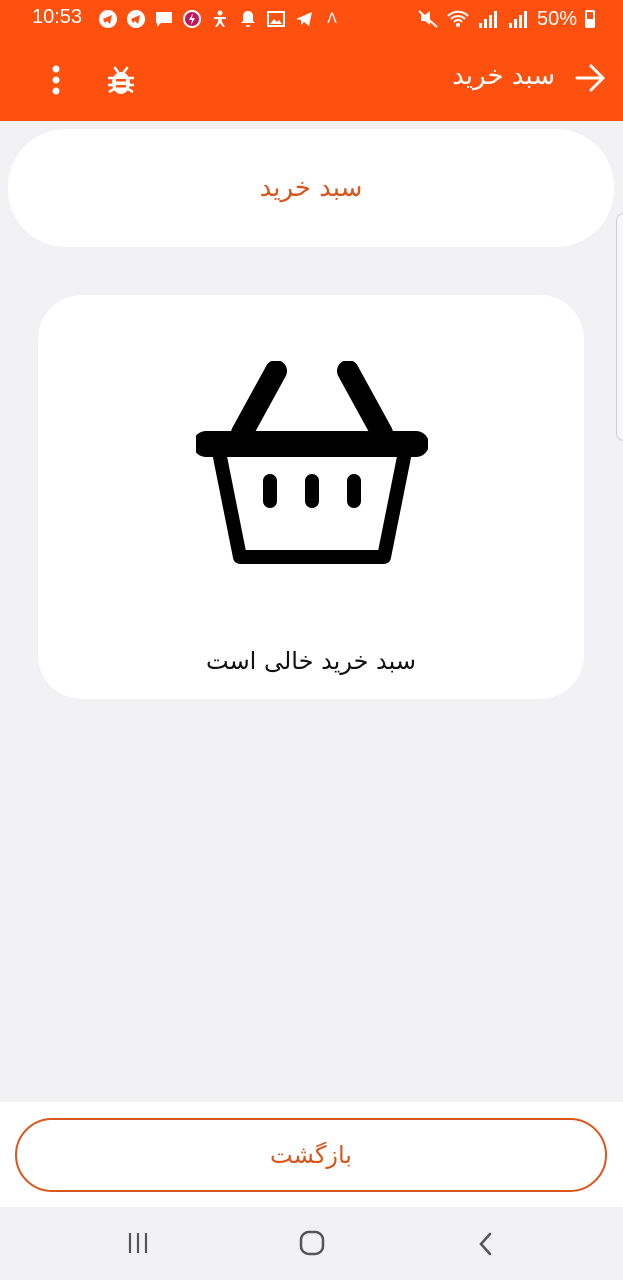  I want to click on telegram-send-icon, so click(304, 19).